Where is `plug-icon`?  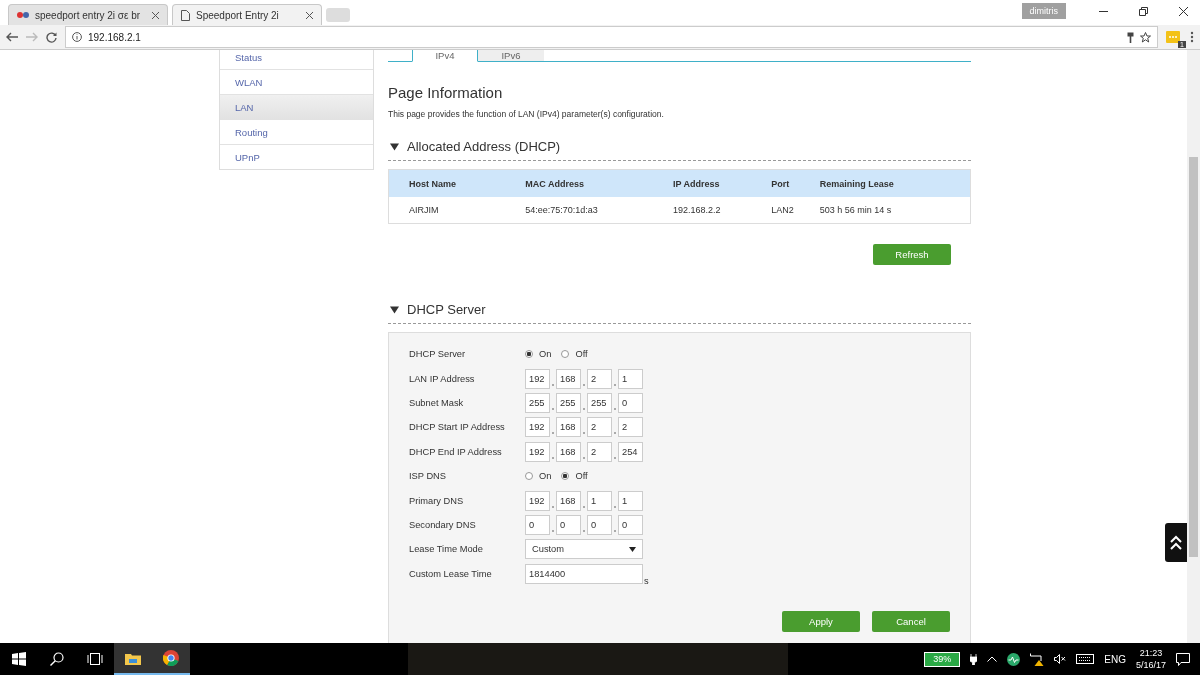 plug-icon is located at coordinates (974, 659).